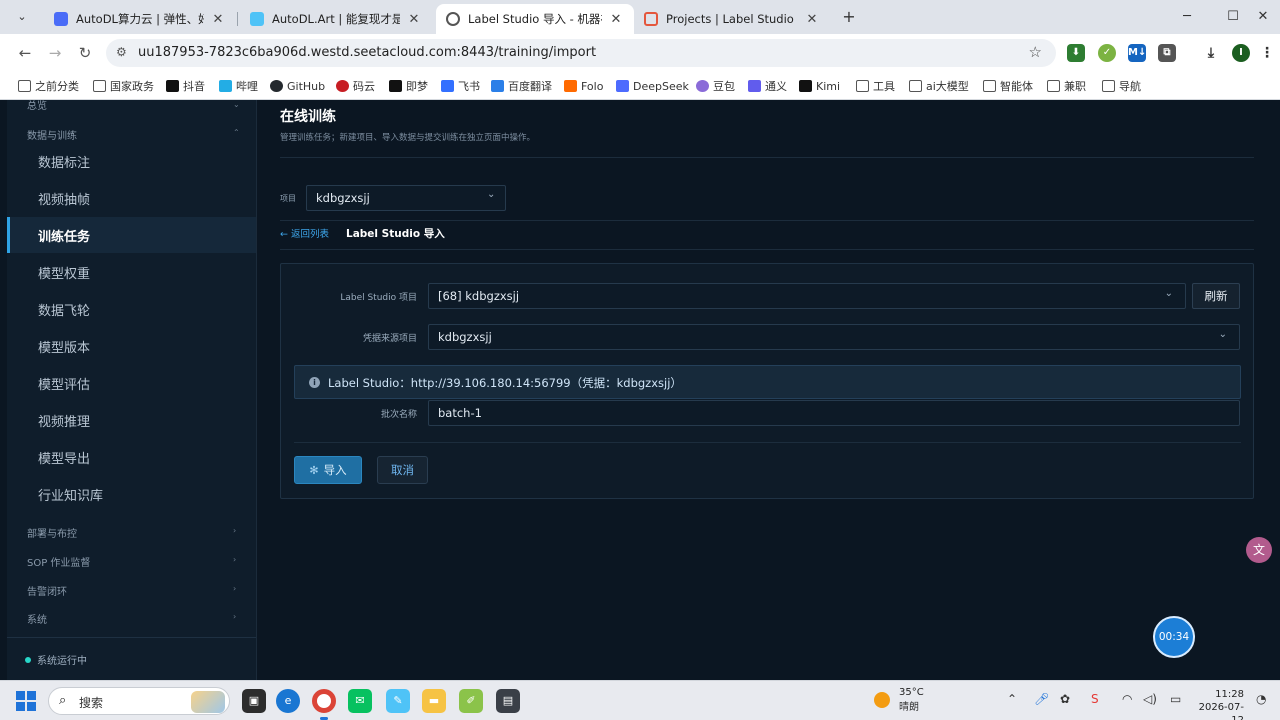 The height and width of the screenshot is (720, 1280). Describe the element at coordinates (1065, 699) in the screenshot. I see `tray-app-icon: ✿` at that location.